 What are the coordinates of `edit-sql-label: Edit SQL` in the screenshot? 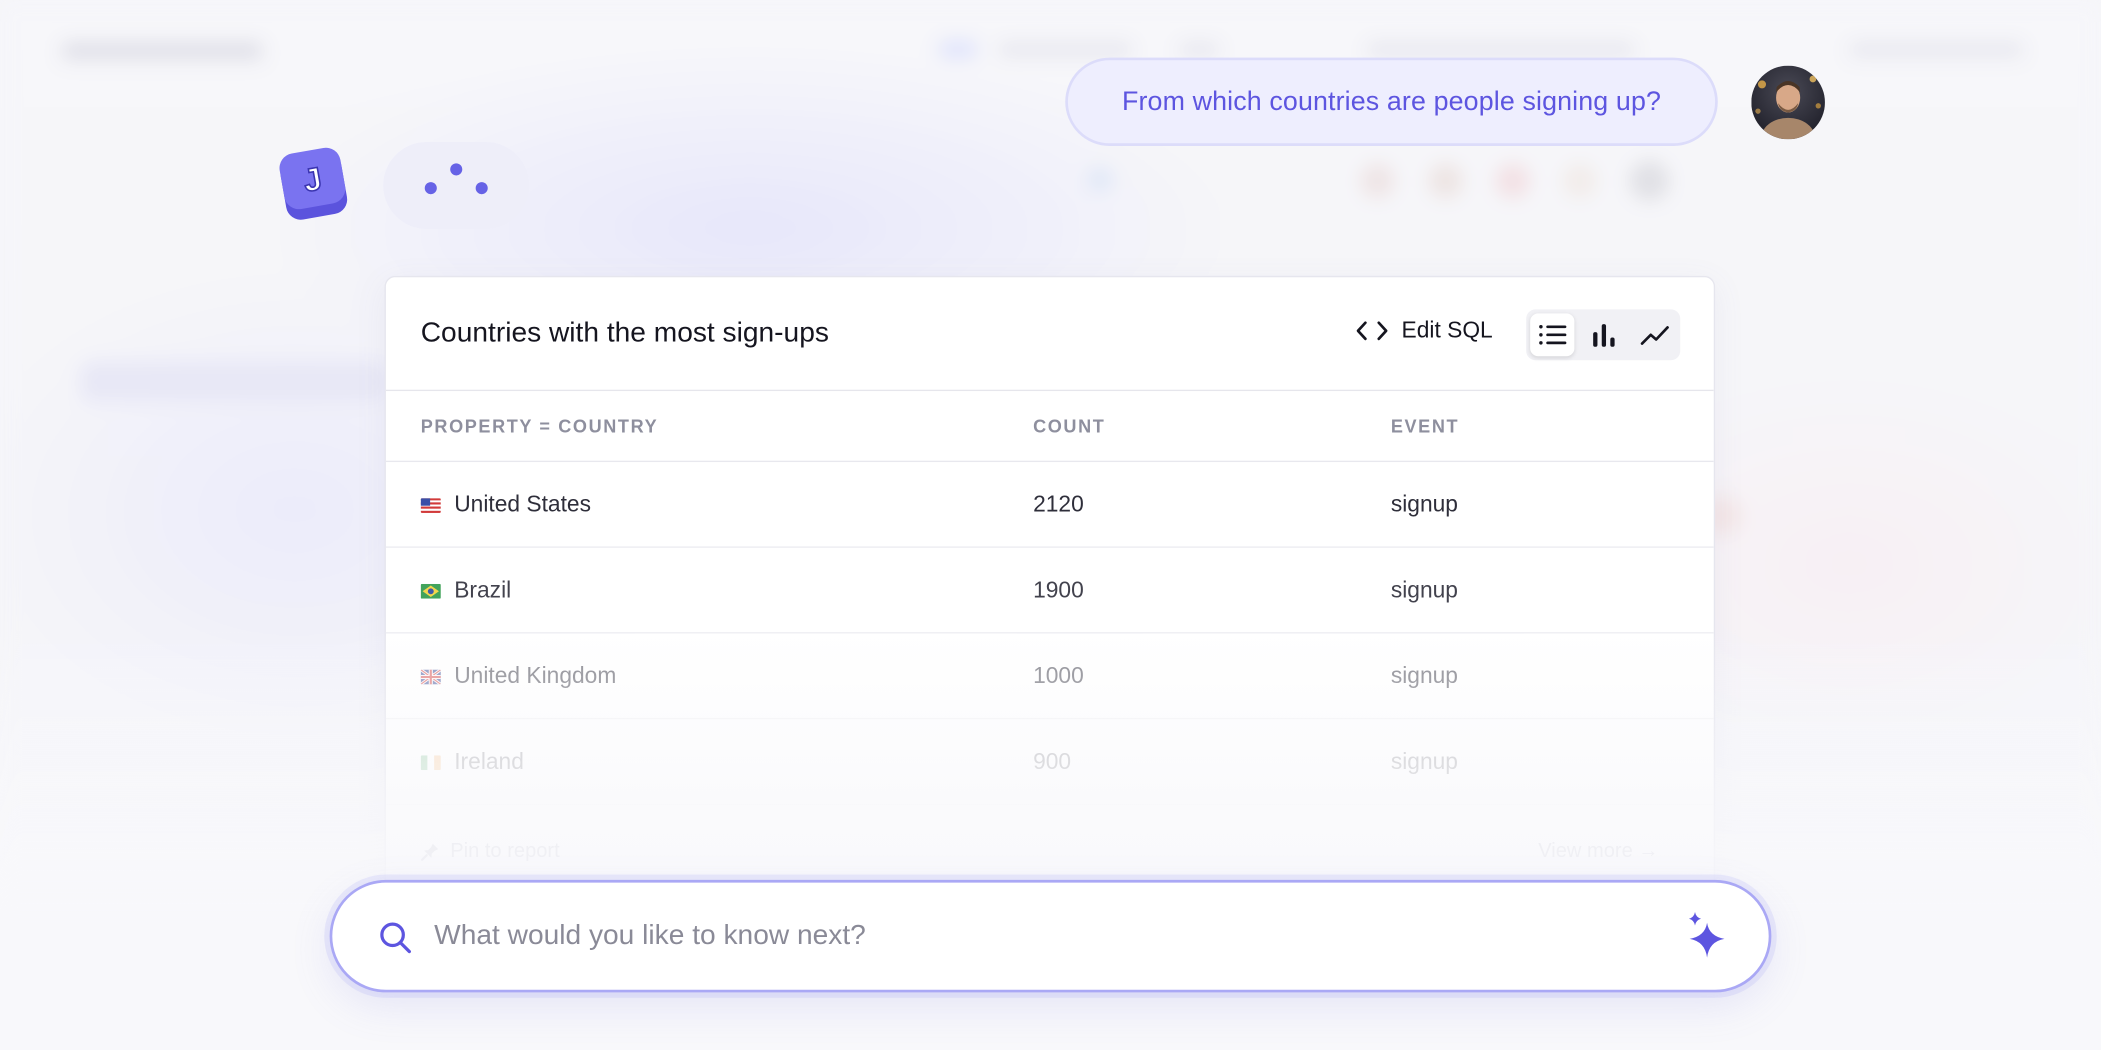 It's located at (1447, 330).